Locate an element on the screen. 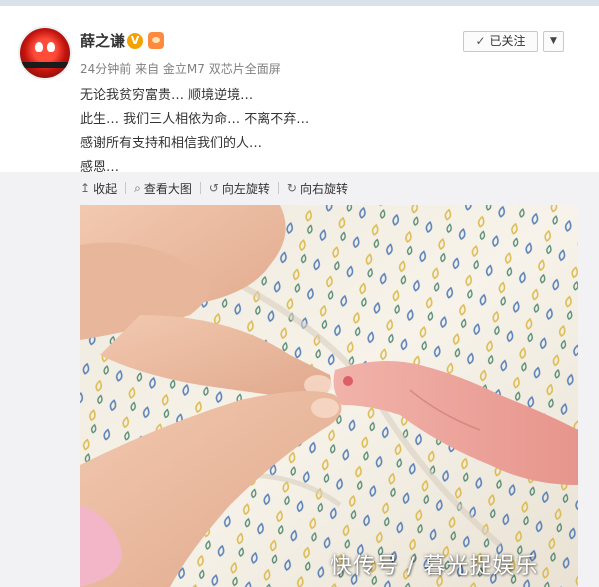 The height and width of the screenshot is (587, 599). avatar-eye-right is located at coordinates (51, 47).